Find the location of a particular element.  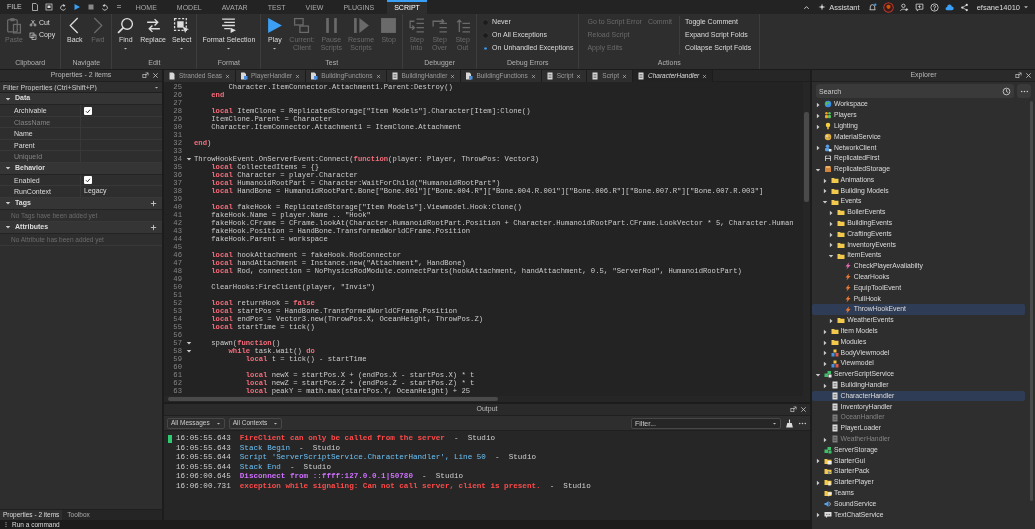

crate-icon is located at coordinates (828, 169).